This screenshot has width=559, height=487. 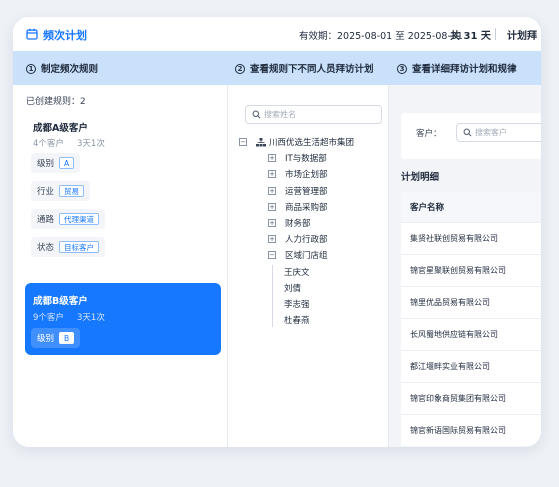 What do you see at coordinates (312, 143) in the screenshot?
I see `tree-root-label: 川西优选生活超市集团` at bounding box center [312, 143].